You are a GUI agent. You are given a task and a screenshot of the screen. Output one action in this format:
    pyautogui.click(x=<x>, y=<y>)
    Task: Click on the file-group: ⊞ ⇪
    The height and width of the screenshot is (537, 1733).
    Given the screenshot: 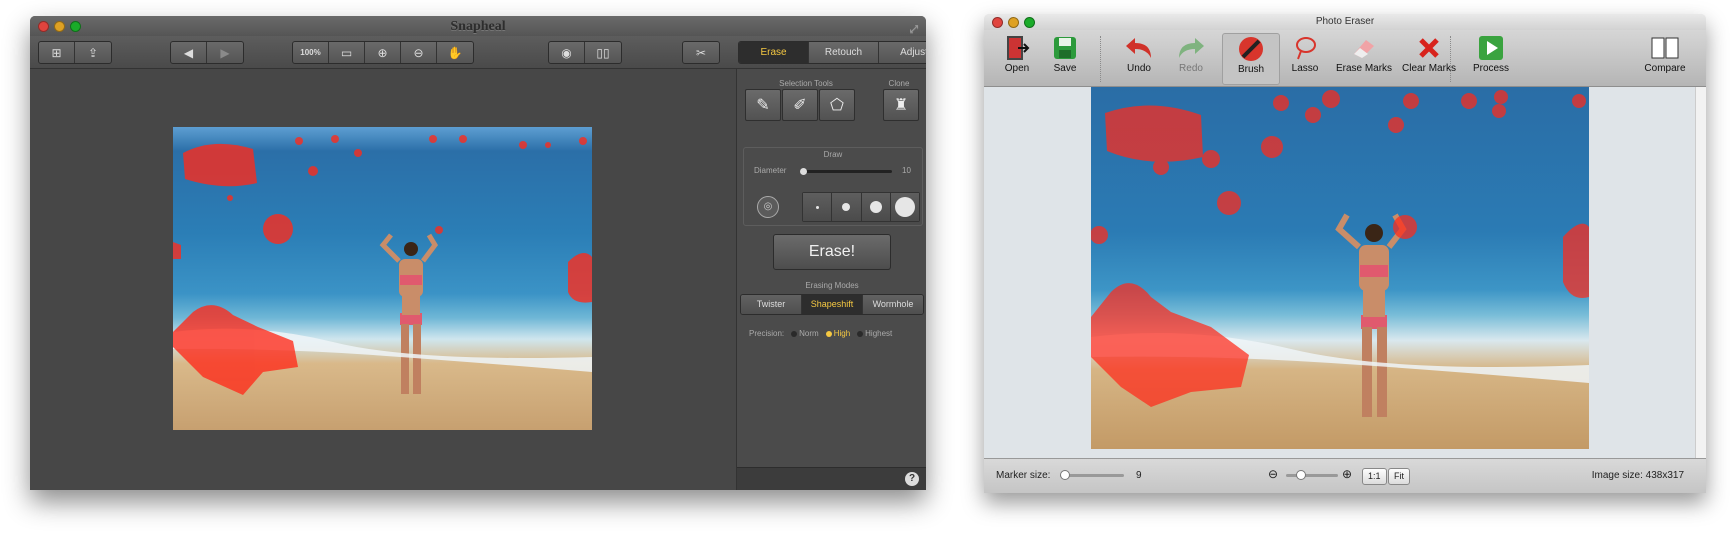 What is the action you would take?
    pyautogui.click(x=75, y=52)
    